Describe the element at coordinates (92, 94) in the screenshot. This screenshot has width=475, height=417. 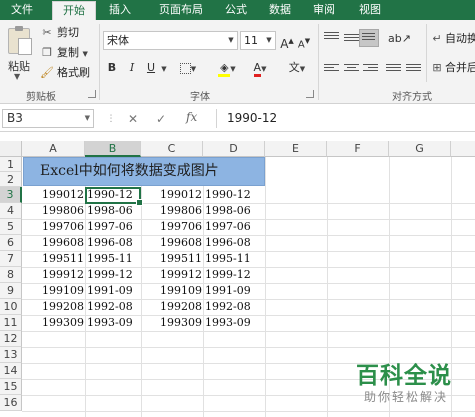
I see `clipboard-dialog-launcher-icon` at that location.